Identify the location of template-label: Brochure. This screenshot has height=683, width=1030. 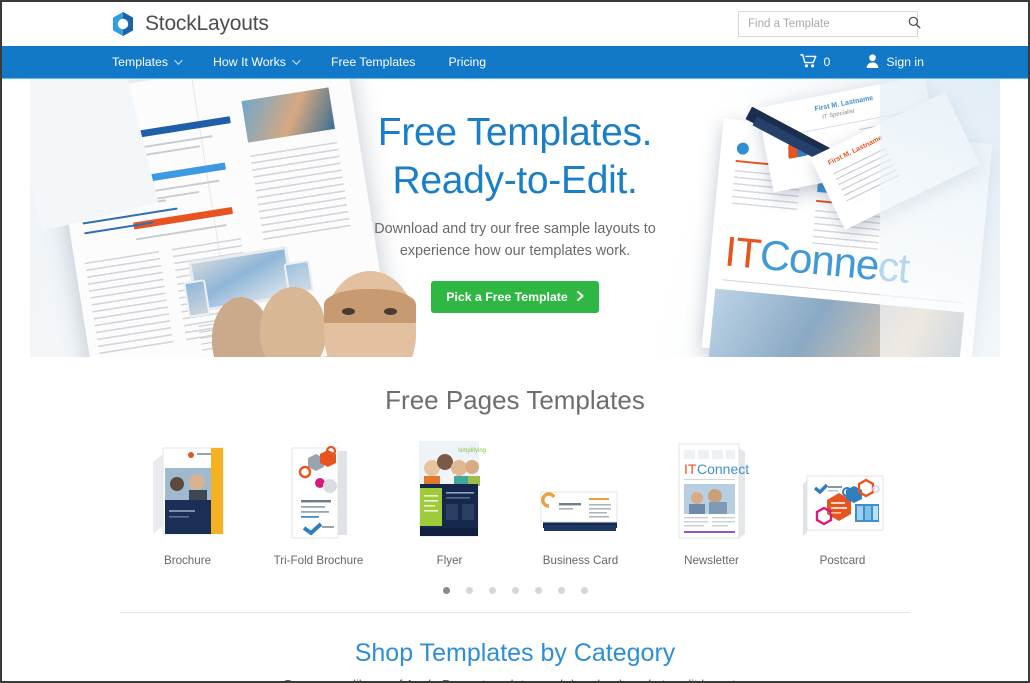
(187, 560).